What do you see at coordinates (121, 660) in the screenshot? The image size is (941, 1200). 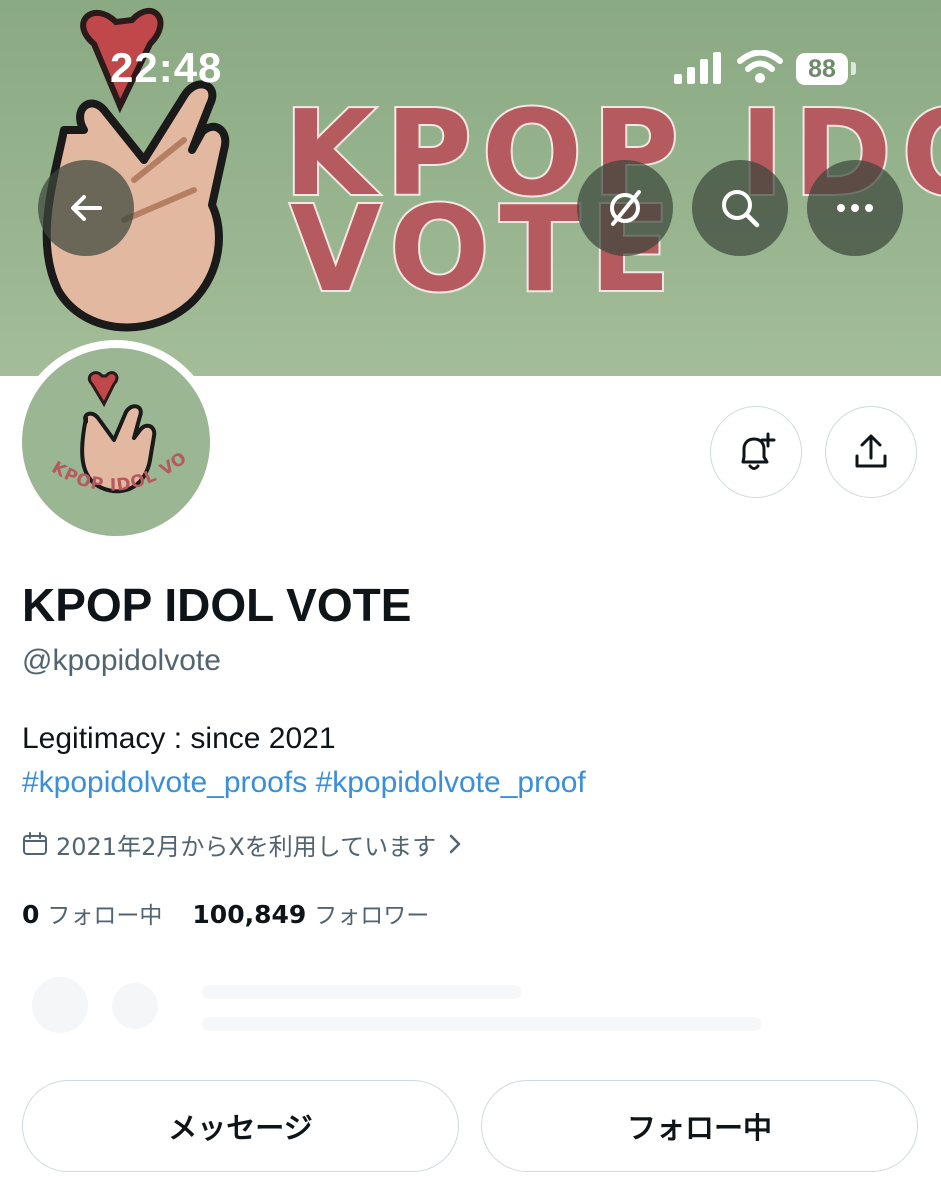 I see `user-handle: @kpopidolvote` at bounding box center [121, 660].